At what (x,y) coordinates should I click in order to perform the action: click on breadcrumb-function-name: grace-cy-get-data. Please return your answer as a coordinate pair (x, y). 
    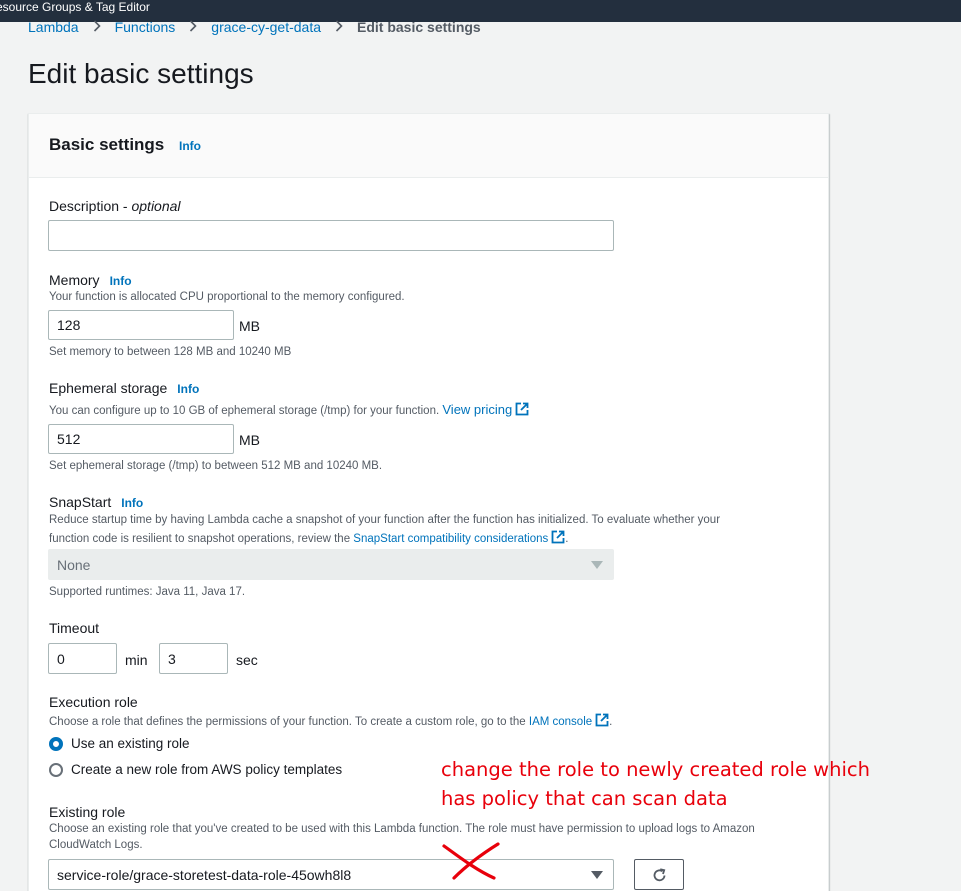
    Looking at the image, I should click on (266, 27).